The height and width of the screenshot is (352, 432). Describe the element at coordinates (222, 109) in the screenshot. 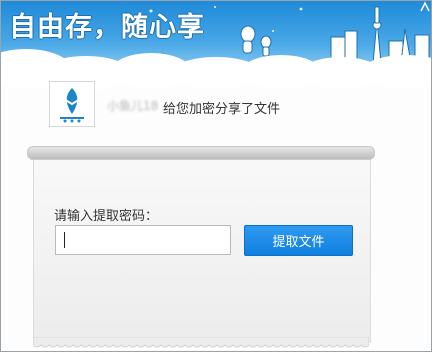

I see `share-message: 给您加密分享了文件` at that location.